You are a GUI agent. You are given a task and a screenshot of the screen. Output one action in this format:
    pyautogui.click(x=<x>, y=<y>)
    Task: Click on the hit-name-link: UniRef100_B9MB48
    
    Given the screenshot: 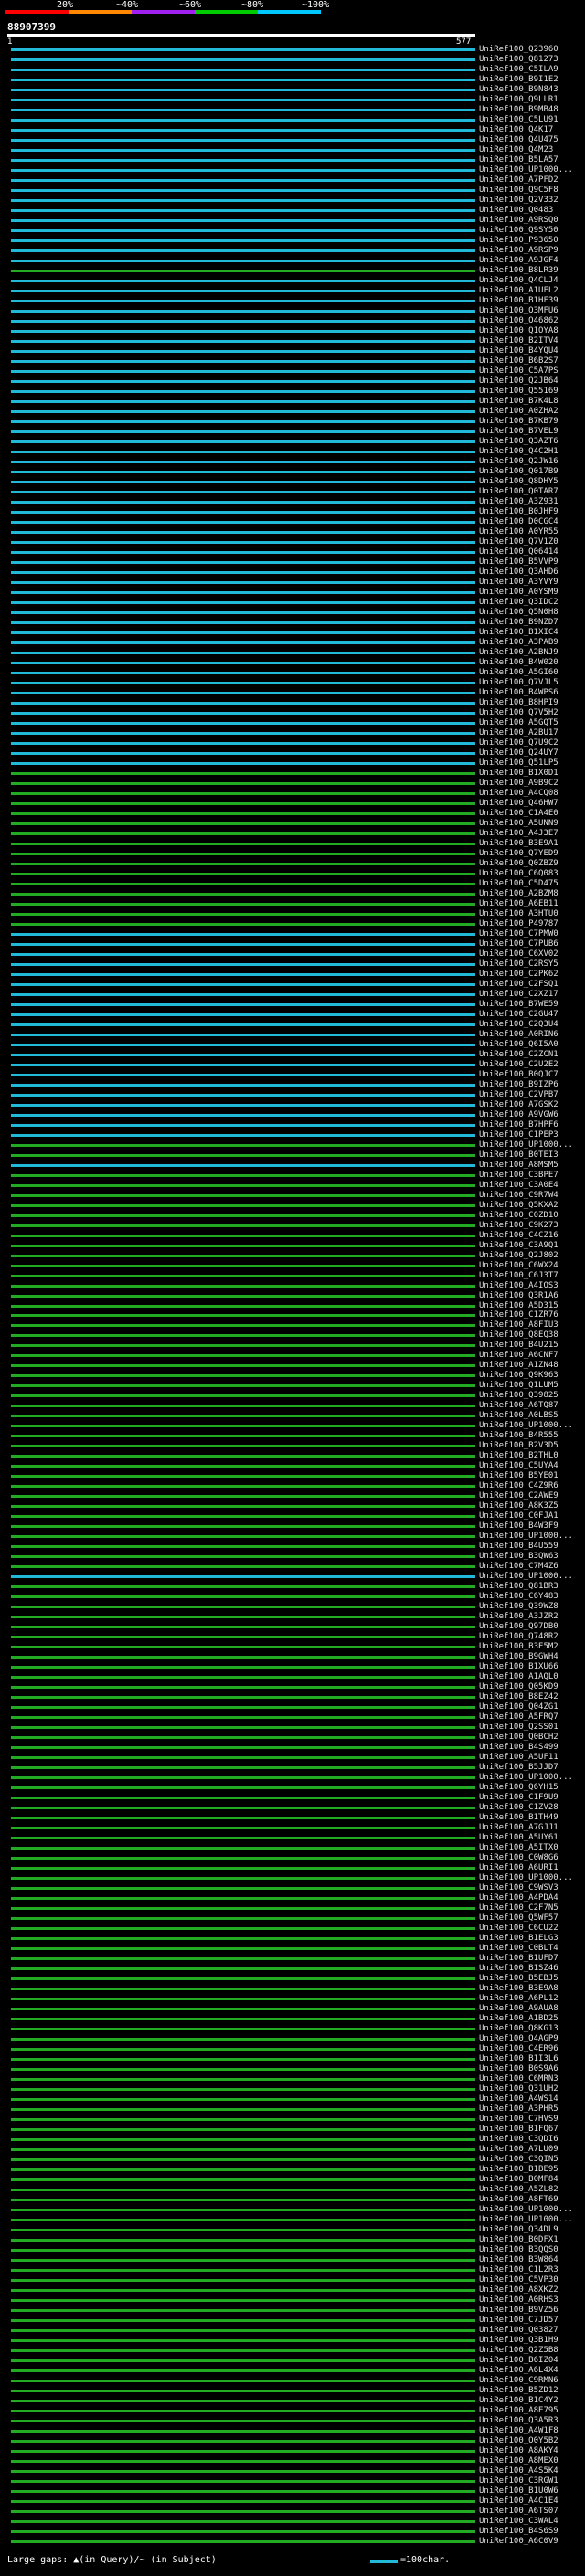 What is the action you would take?
    pyautogui.click(x=518, y=109)
    